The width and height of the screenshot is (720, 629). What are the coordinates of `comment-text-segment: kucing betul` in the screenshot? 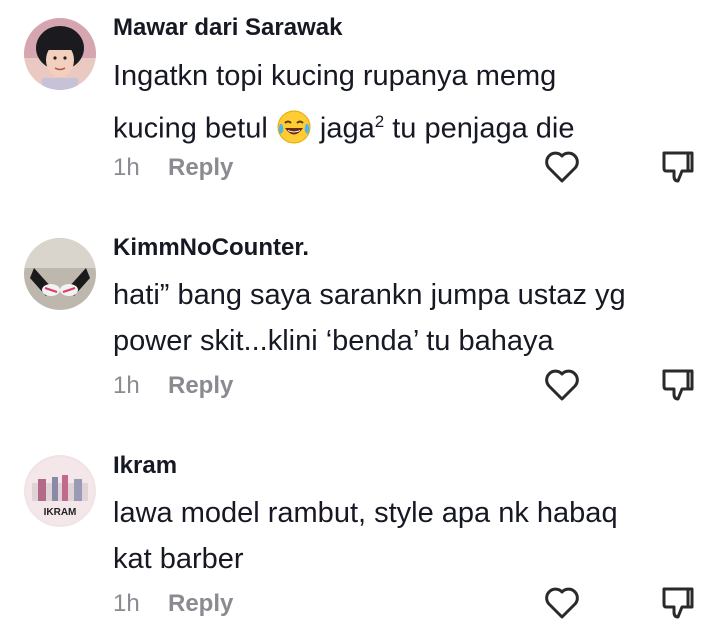 It's located at (194, 128).